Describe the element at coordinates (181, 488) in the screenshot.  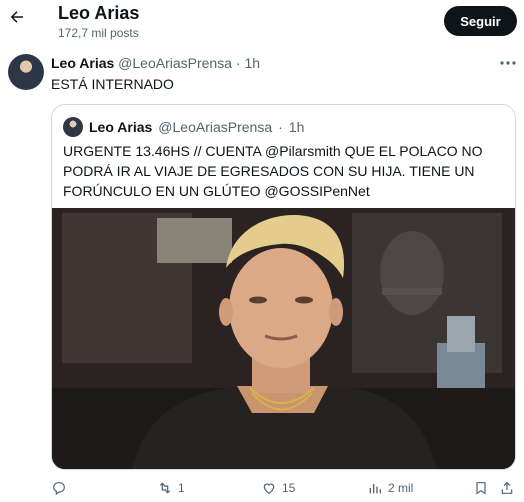
I see `repost-count: 1` at that location.